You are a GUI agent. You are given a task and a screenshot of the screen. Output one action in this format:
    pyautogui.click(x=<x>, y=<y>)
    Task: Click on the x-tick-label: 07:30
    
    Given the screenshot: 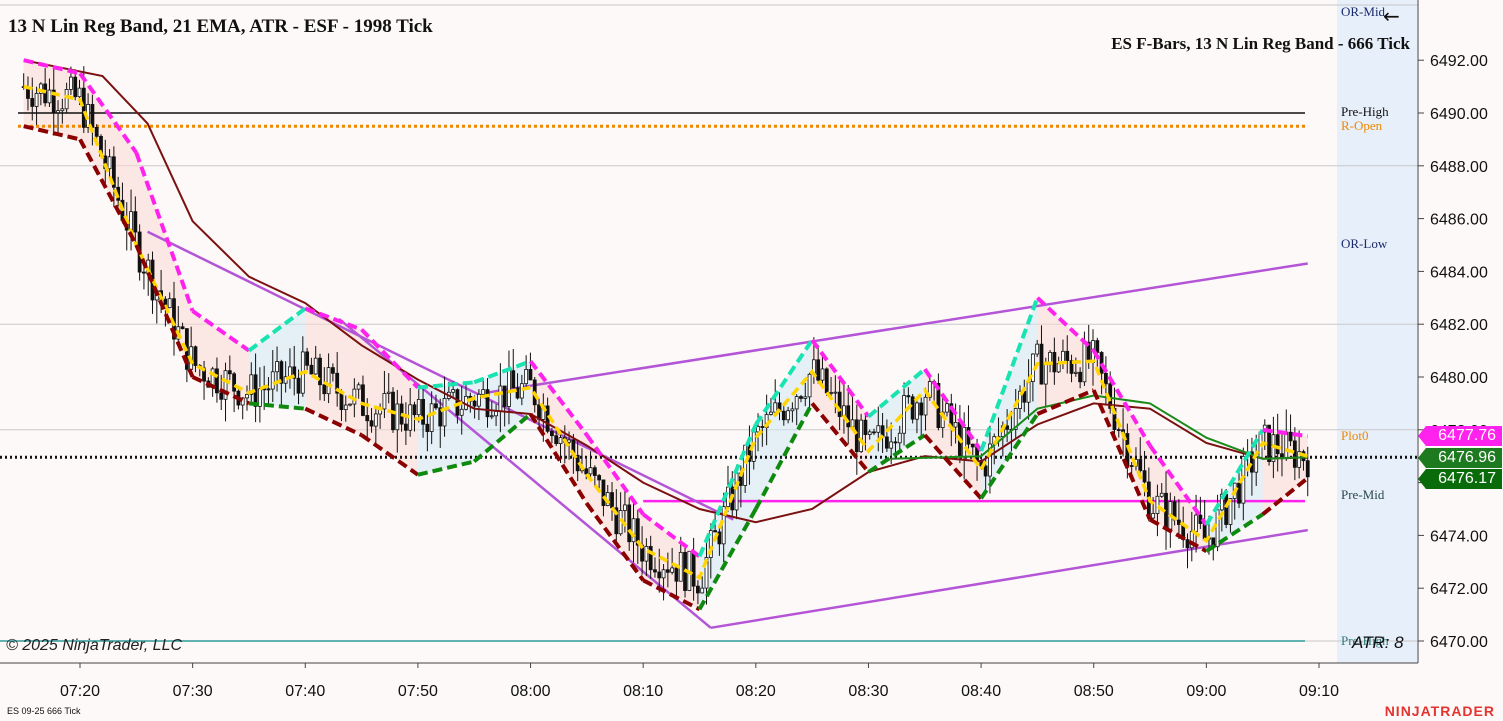 What is the action you would take?
    pyautogui.click(x=193, y=691)
    